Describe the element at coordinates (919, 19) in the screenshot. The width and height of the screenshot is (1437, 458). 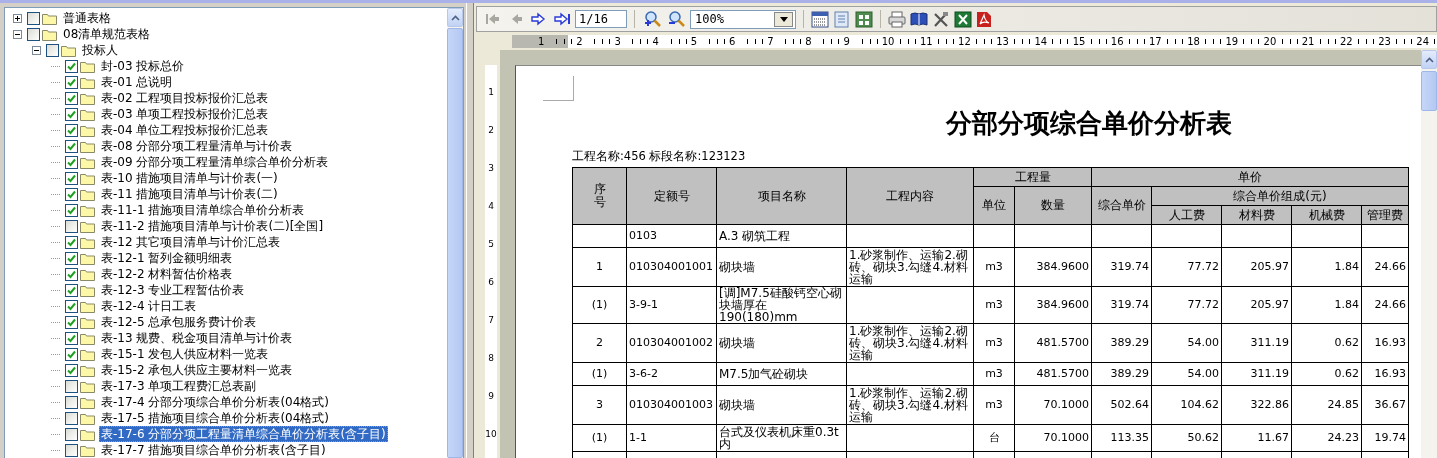
I see `book-icon` at that location.